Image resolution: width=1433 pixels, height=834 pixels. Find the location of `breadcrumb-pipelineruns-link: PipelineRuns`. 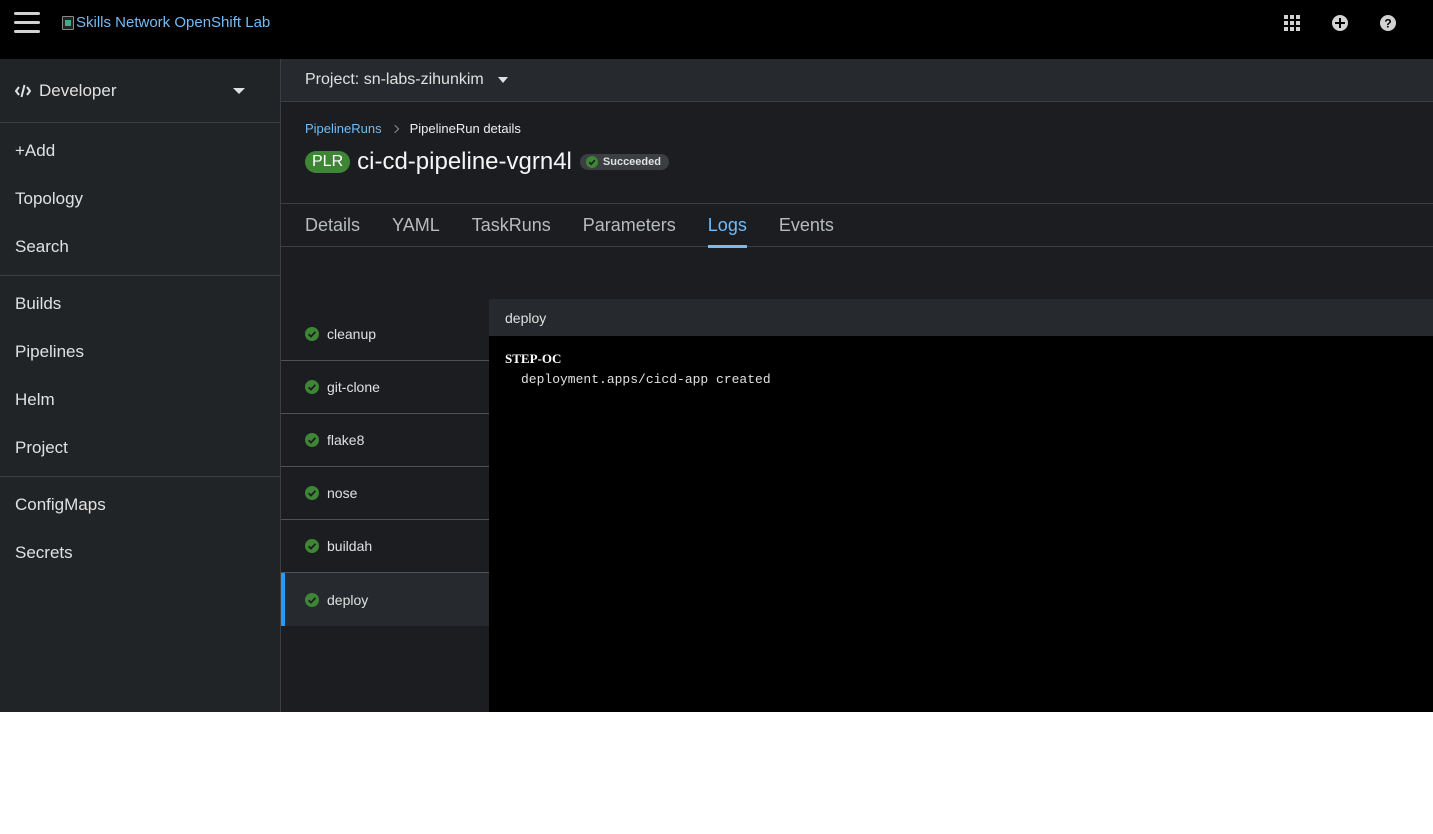

breadcrumb-pipelineruns-link: PipelineRuns is located at coordinates (343, 128).